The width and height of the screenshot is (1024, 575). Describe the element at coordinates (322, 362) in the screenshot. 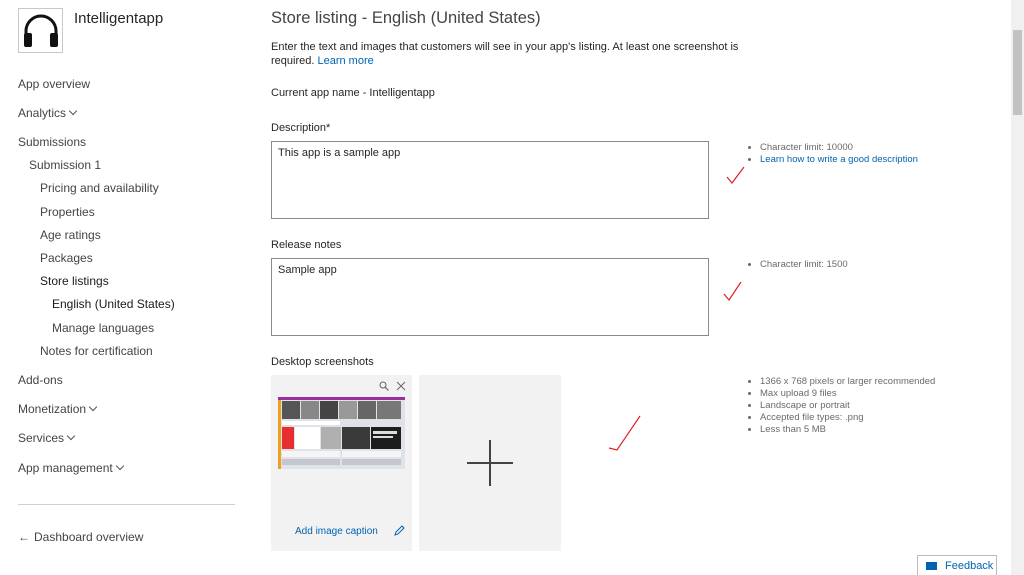

I see `desktop-screenshots-label: Desktop screenshots` at that location.